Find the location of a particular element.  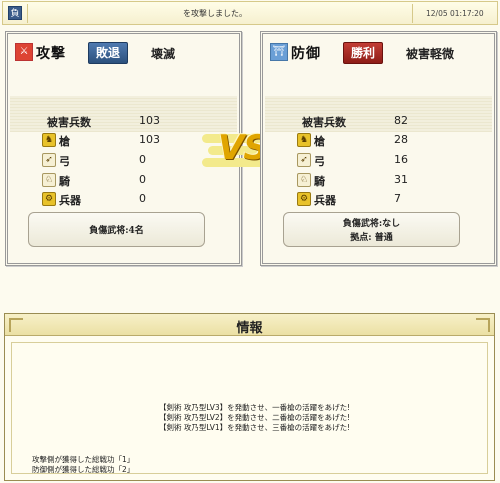

crossed-swords-icon: ⚔ is located at coordinates (24, 52).